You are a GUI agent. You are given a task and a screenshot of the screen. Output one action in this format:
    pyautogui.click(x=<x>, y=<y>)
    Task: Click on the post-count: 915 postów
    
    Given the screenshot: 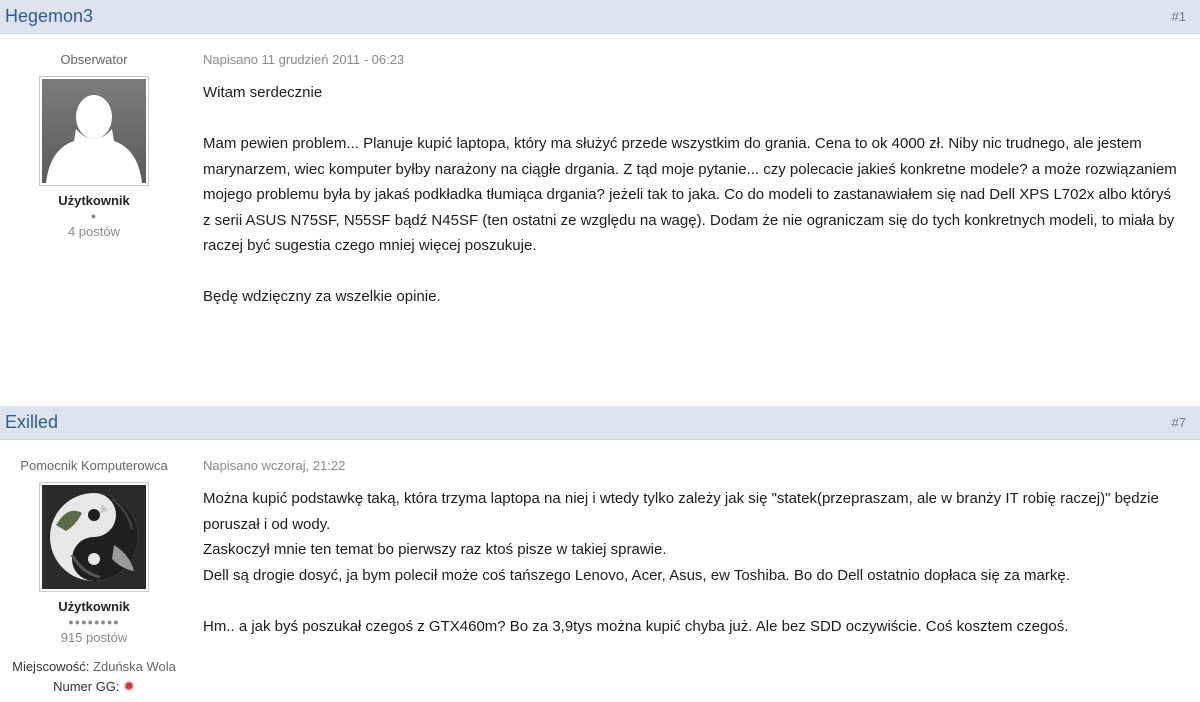 What is the action you would take?
    pyautogui.click(x=94, y=637)
    